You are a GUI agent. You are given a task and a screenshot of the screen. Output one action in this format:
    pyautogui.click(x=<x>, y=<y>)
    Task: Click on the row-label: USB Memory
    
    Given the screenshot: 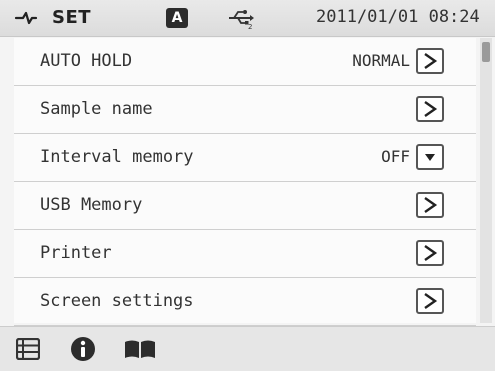 What is the action you would take?
    pyautogui.click(x=91, y=205)
    